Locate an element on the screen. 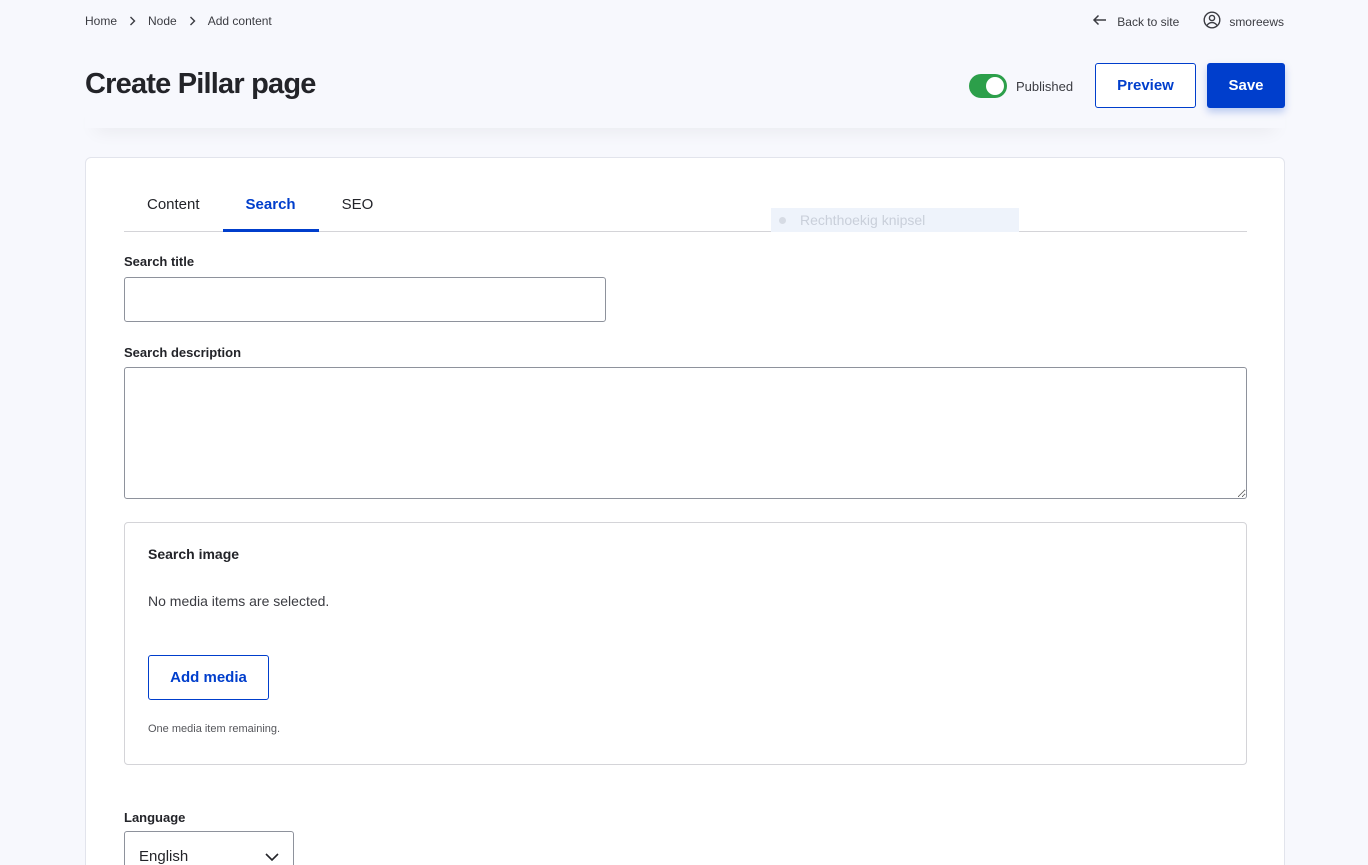 The width and height of the screenshot is (1368, 865). back-to-site-link: Back to site is located at coordinates (1135, 21).